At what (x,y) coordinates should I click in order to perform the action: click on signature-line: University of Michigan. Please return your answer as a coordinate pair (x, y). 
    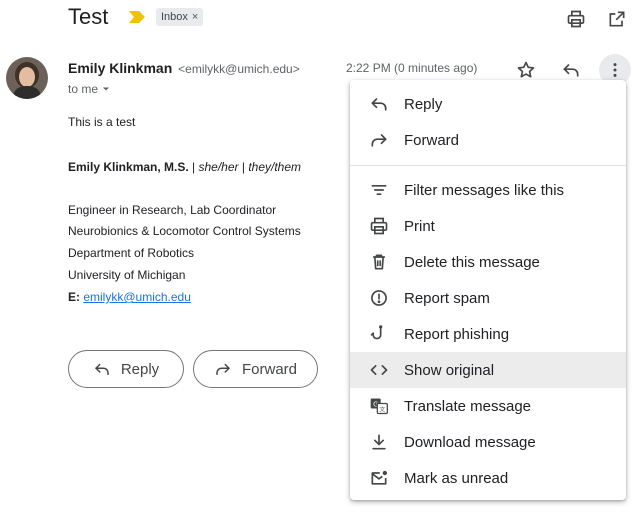
    Looking at the image, I should click on (127, 275).